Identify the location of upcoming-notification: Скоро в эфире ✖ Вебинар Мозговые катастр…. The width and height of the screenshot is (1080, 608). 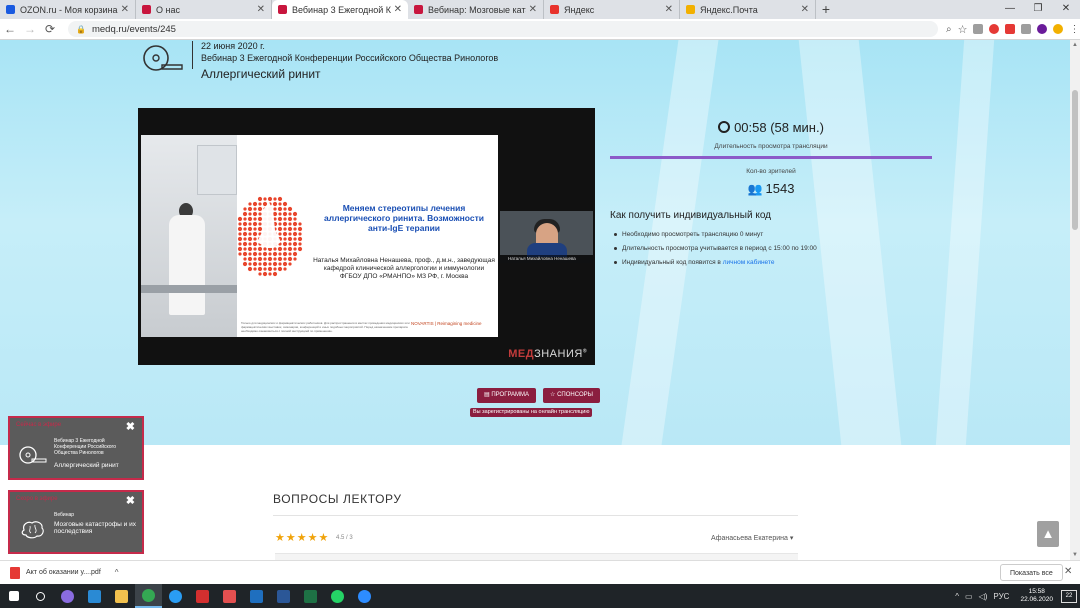
(76, 522).